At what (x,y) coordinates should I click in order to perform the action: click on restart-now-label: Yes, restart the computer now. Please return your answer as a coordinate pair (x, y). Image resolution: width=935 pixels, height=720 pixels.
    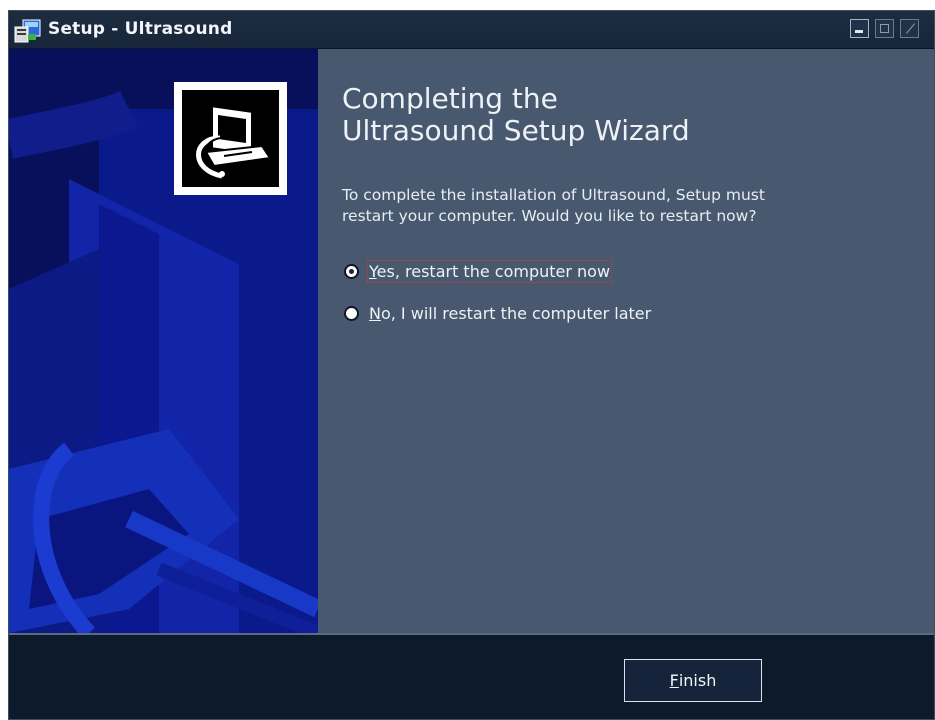
    Looking at the image, I should click on (489, 271).